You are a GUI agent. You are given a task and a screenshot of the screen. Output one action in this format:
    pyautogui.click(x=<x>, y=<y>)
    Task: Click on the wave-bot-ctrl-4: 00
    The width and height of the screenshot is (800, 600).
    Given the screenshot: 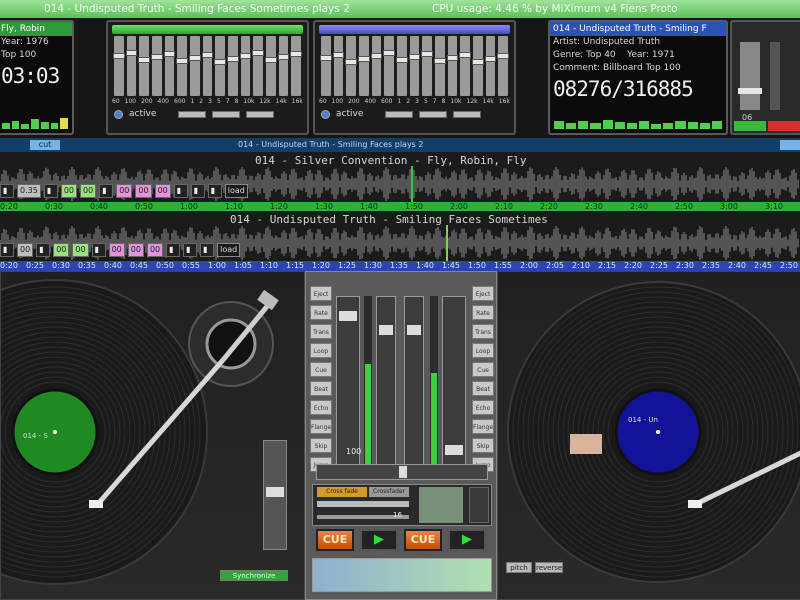 What is the action you would take?
    pyautogui.click(x=116, y=250)
    